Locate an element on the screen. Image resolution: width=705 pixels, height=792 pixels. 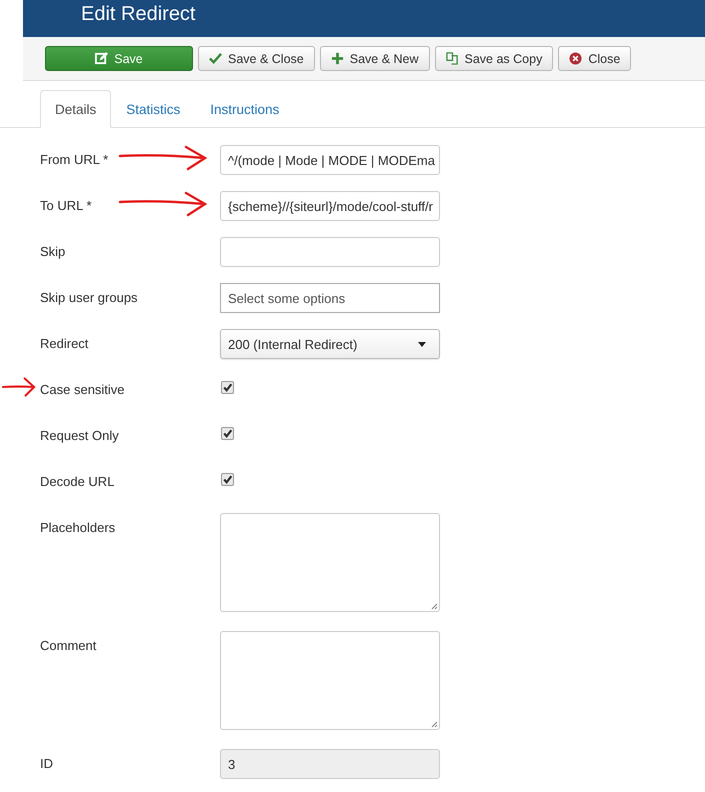
caret-icon is located at coordinates (422, 344).